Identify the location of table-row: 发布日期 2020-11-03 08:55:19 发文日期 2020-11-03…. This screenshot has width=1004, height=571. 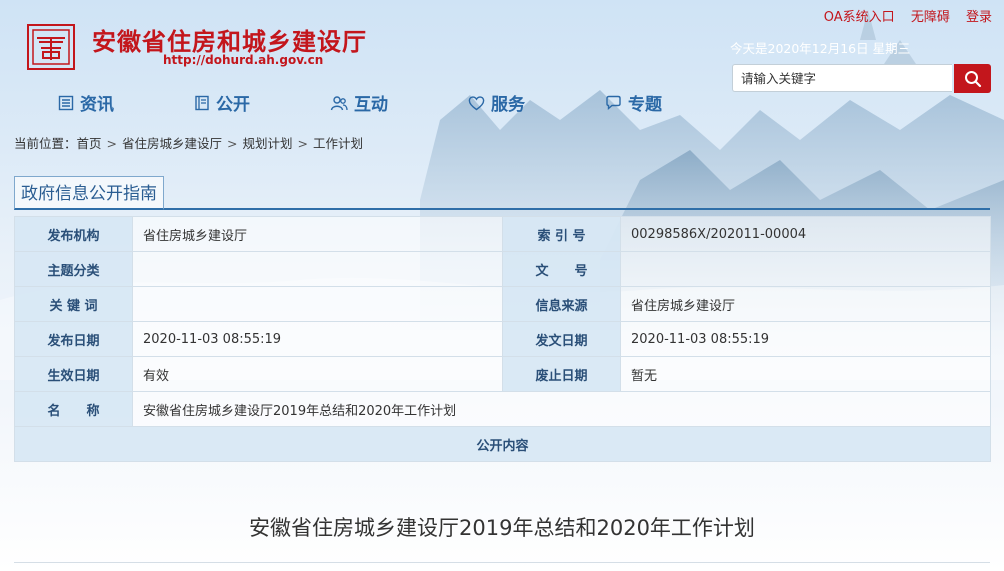
(502, 339).